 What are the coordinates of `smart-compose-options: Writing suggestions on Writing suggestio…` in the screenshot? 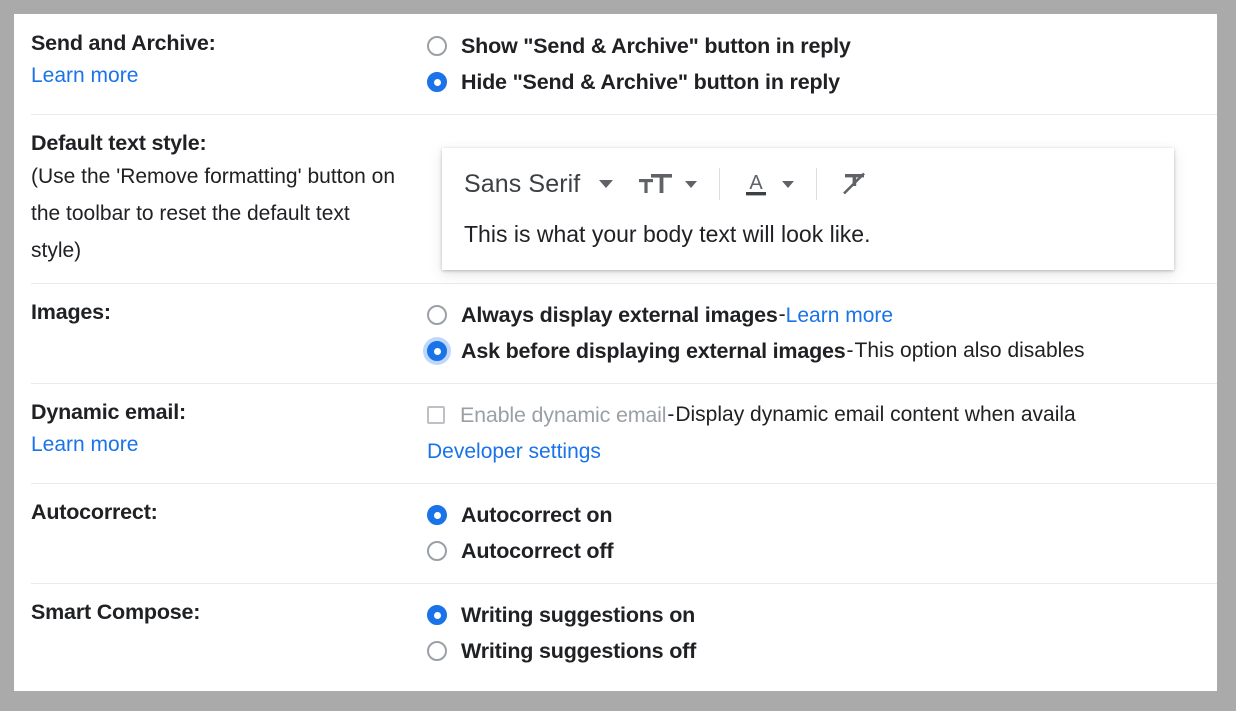 It's located at (822, 633).